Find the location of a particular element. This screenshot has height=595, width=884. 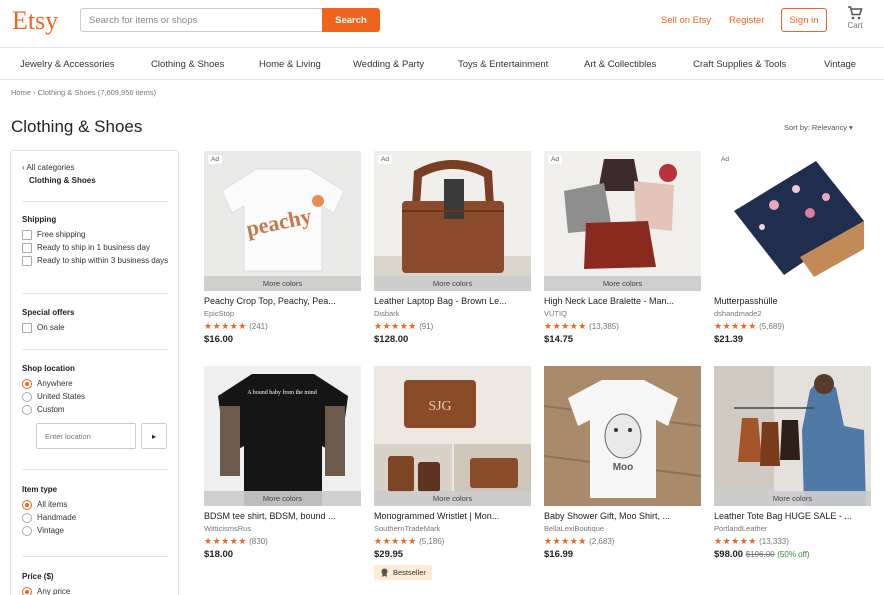

pouch-image is located at coordinates (792, 221).